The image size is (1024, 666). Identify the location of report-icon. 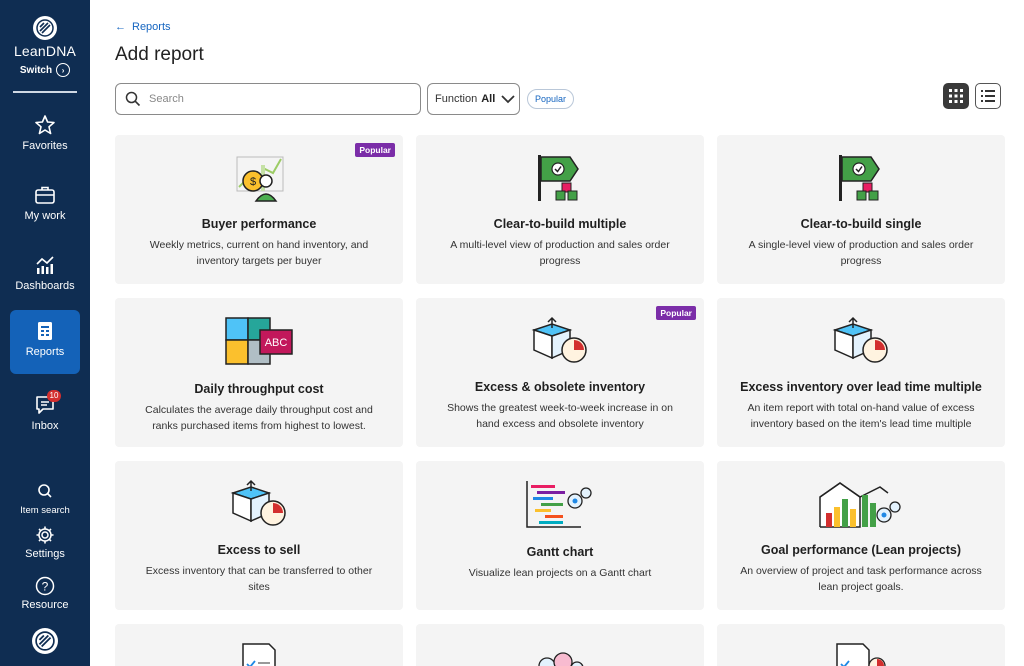
(45, 331).